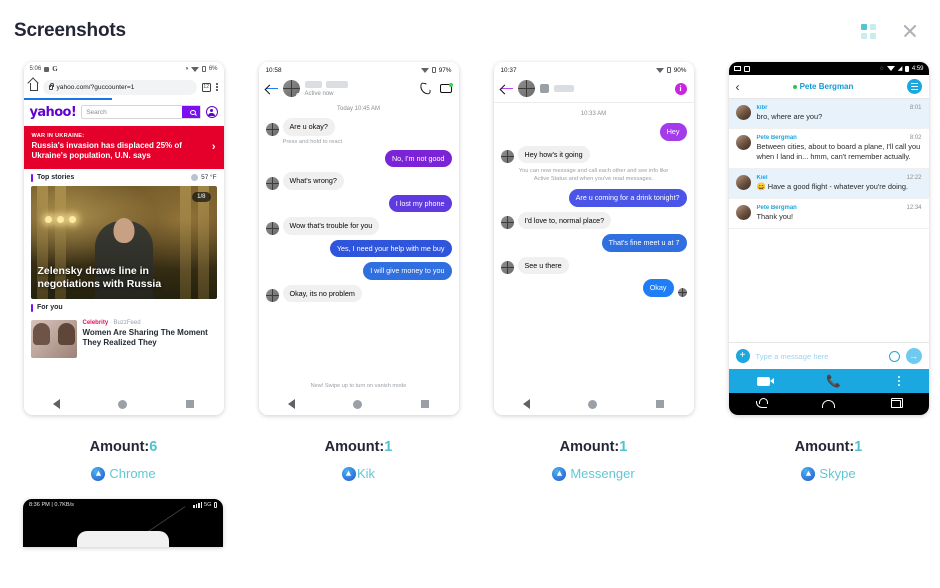 This screenshot has height=588, width=940. What do you see at coordinates (915, 137) in the screenshot?
I see `message-time: 8:02` at bounding box center [915, 137].